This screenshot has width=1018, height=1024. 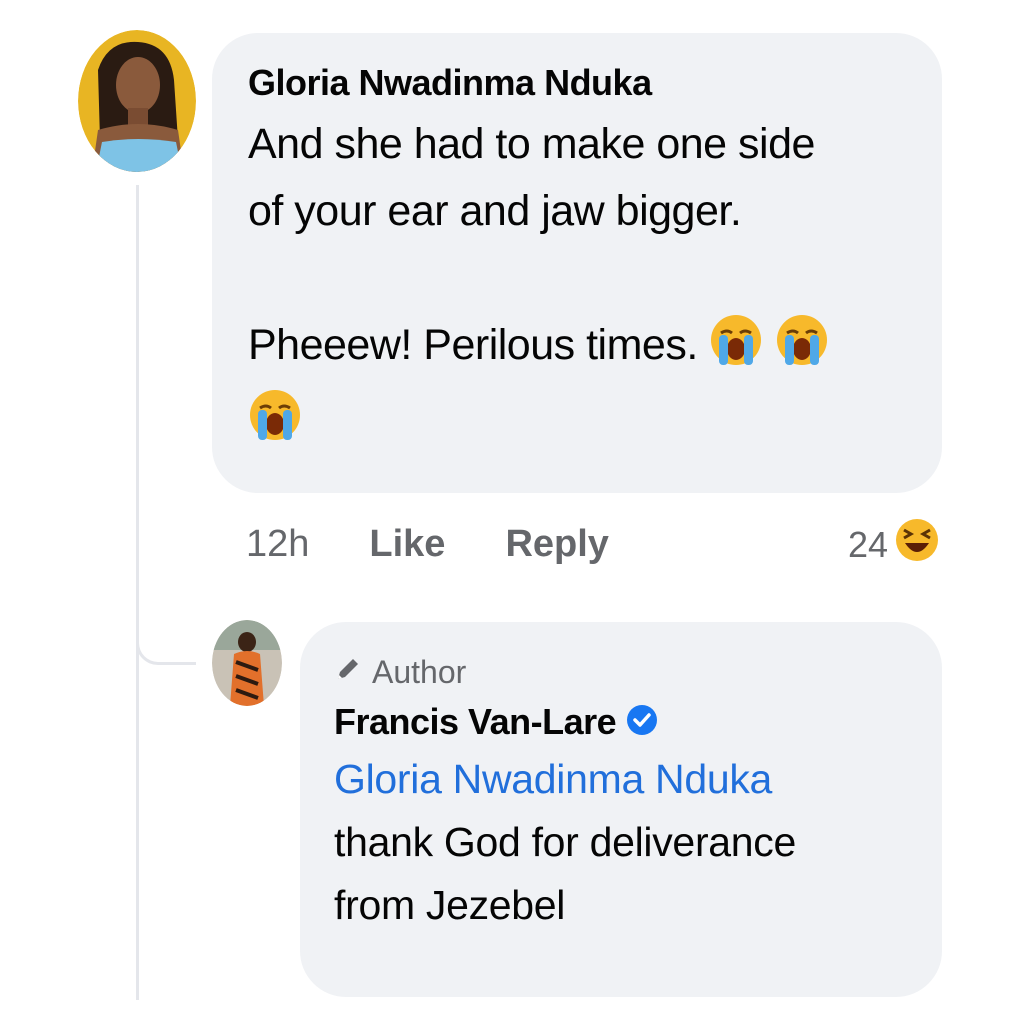 What do you see at coordinates (577, 424) in the screenshot?
I see `comment-emoji-line` at bounding box center [577, 424].